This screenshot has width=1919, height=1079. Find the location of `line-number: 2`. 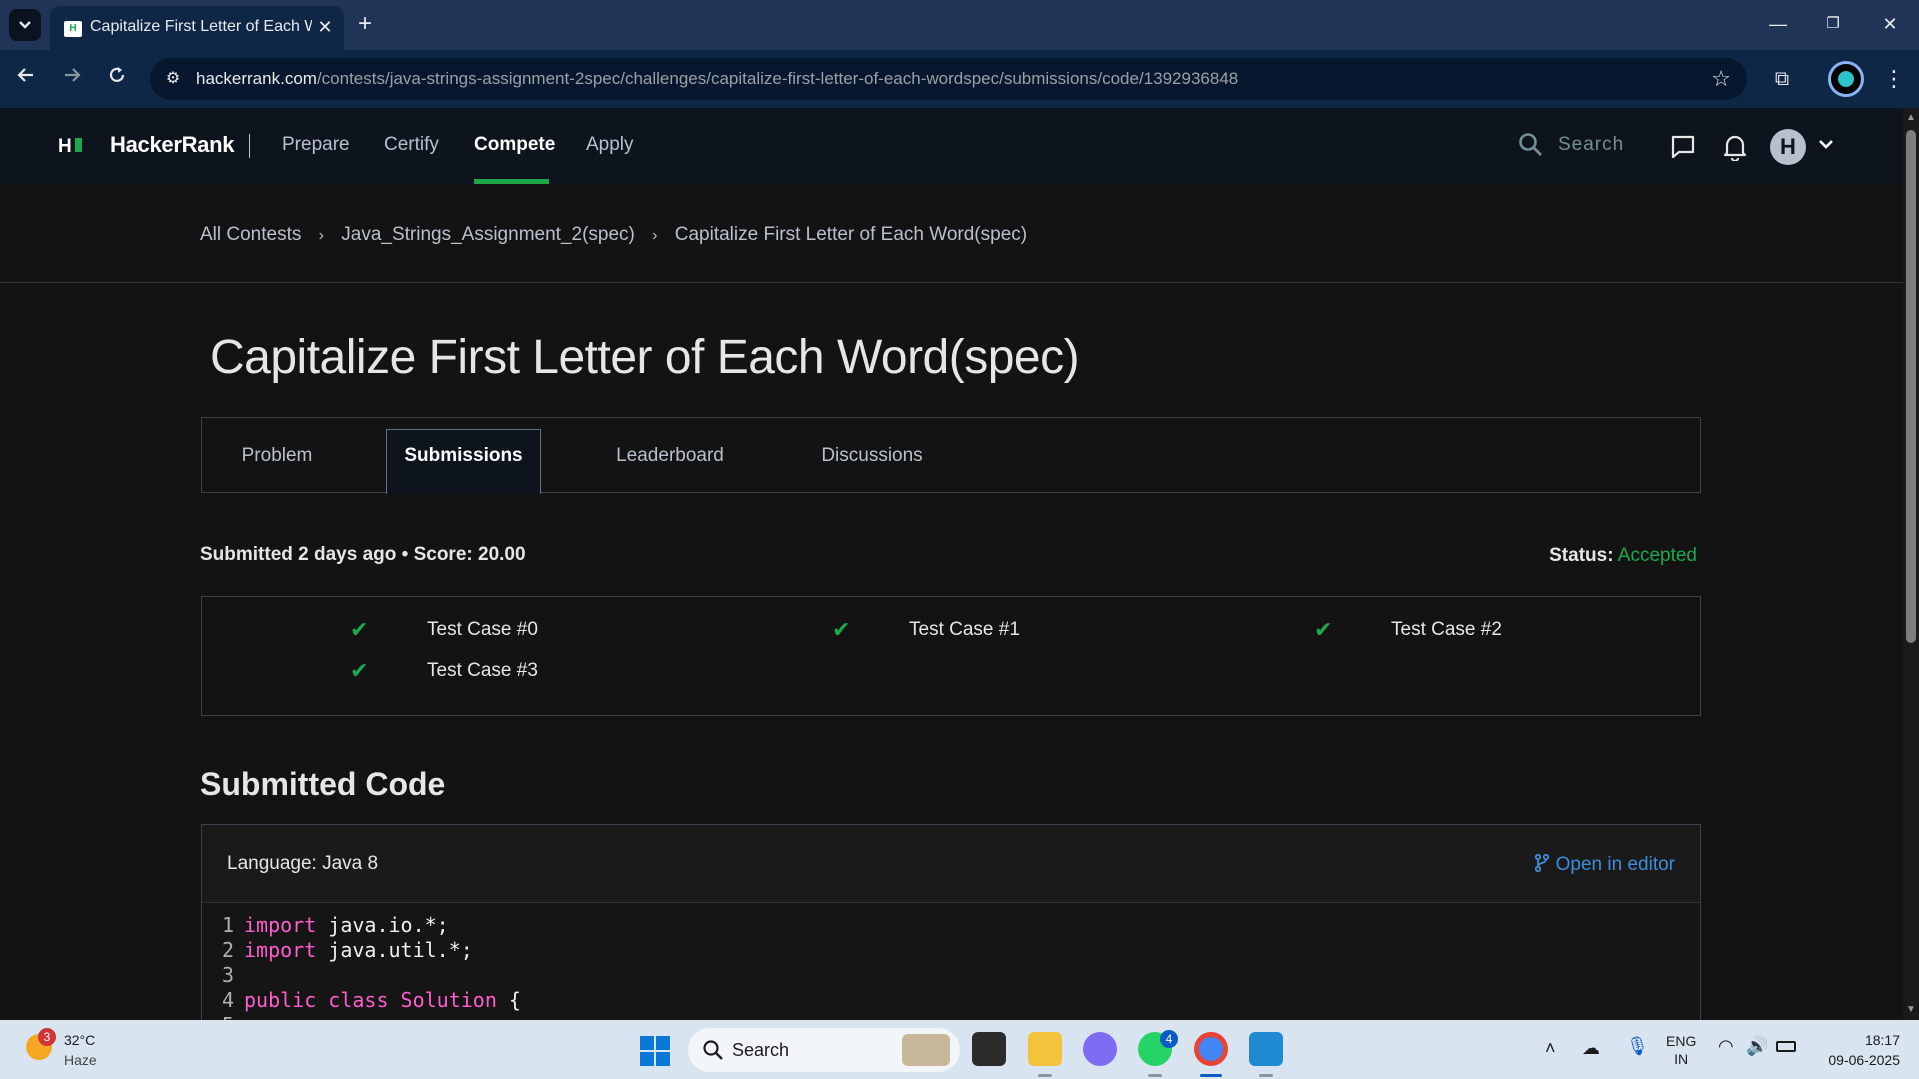

line-number: 2 is located at coordinates (227, 950).